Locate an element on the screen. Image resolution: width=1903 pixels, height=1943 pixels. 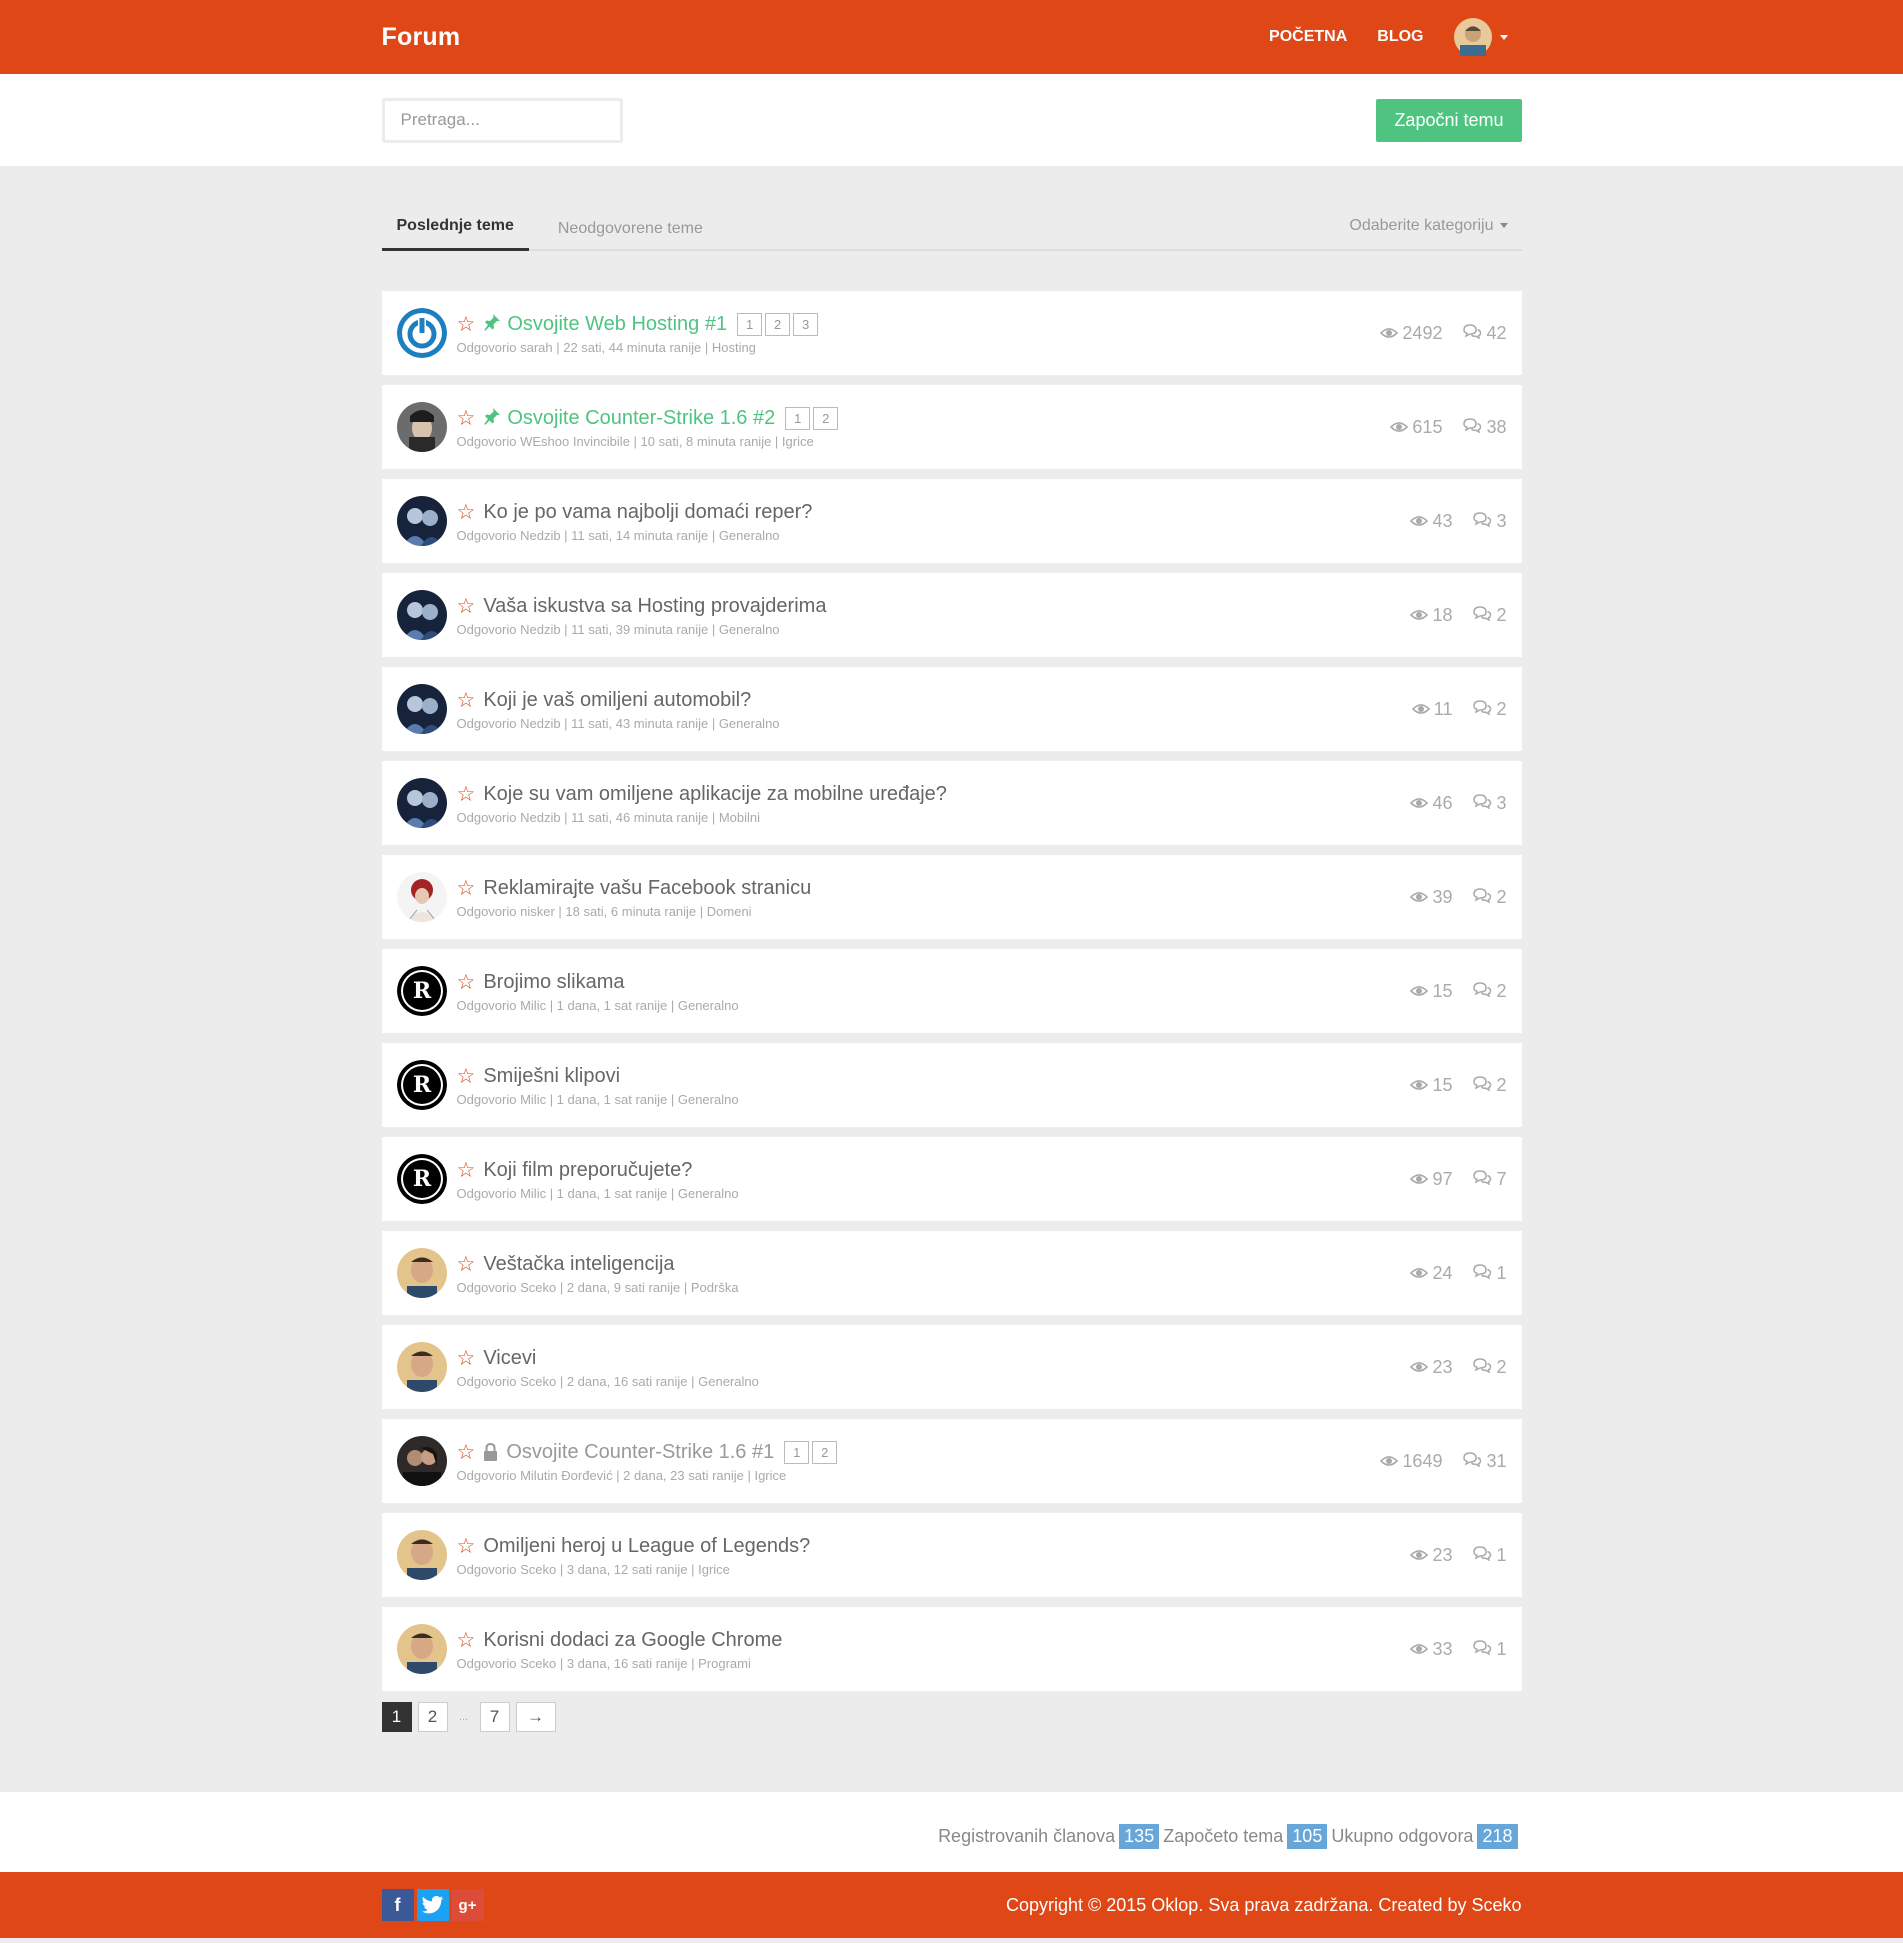
brand-logo: Forum is located at coordinates (421, 37).